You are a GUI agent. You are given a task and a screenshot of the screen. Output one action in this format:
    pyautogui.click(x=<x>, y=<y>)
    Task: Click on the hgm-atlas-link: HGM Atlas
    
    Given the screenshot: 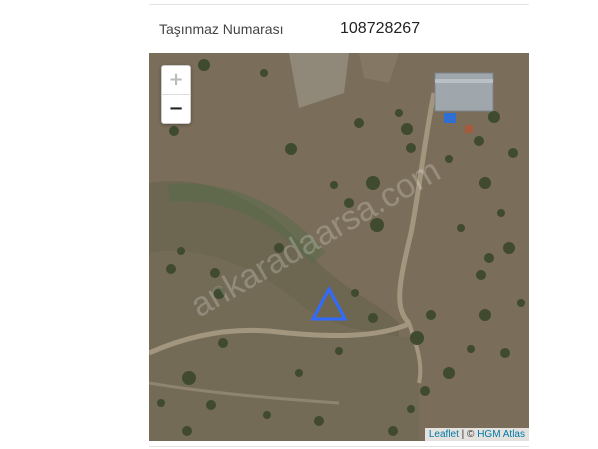 What is the action you would take?
    pyautogui.click(x=501, y=434)
    